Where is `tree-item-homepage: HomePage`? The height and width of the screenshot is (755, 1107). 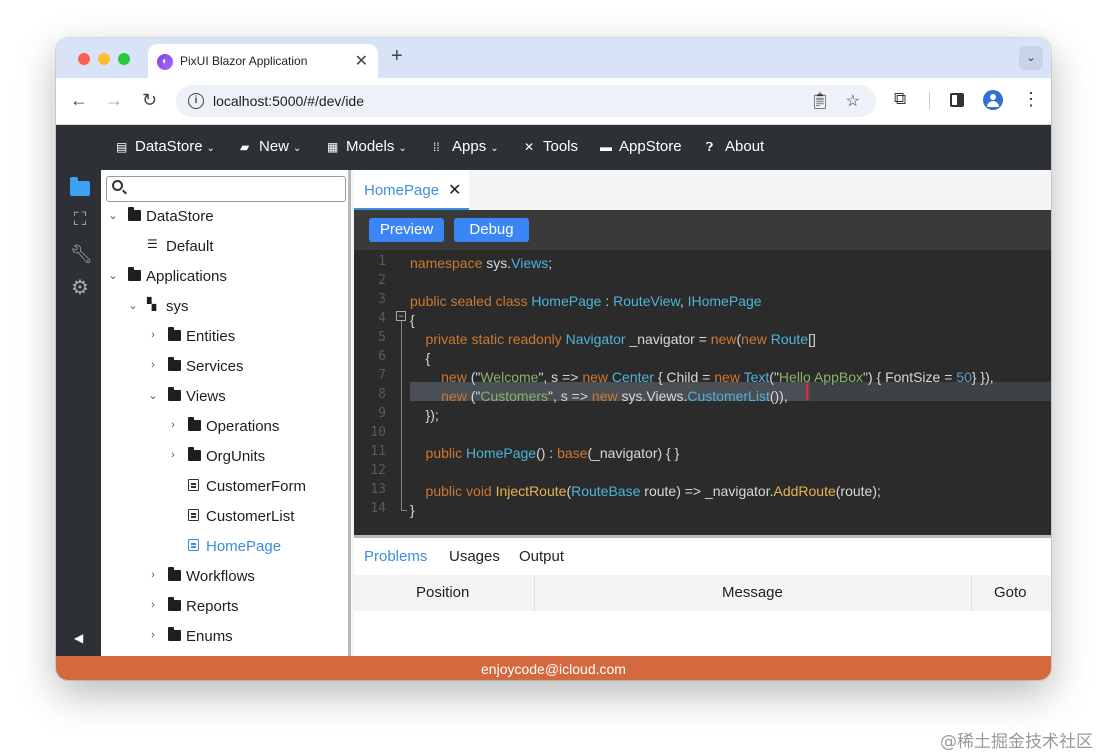
tree-item-homepage: HomePage is located at coordinates (224, 547).